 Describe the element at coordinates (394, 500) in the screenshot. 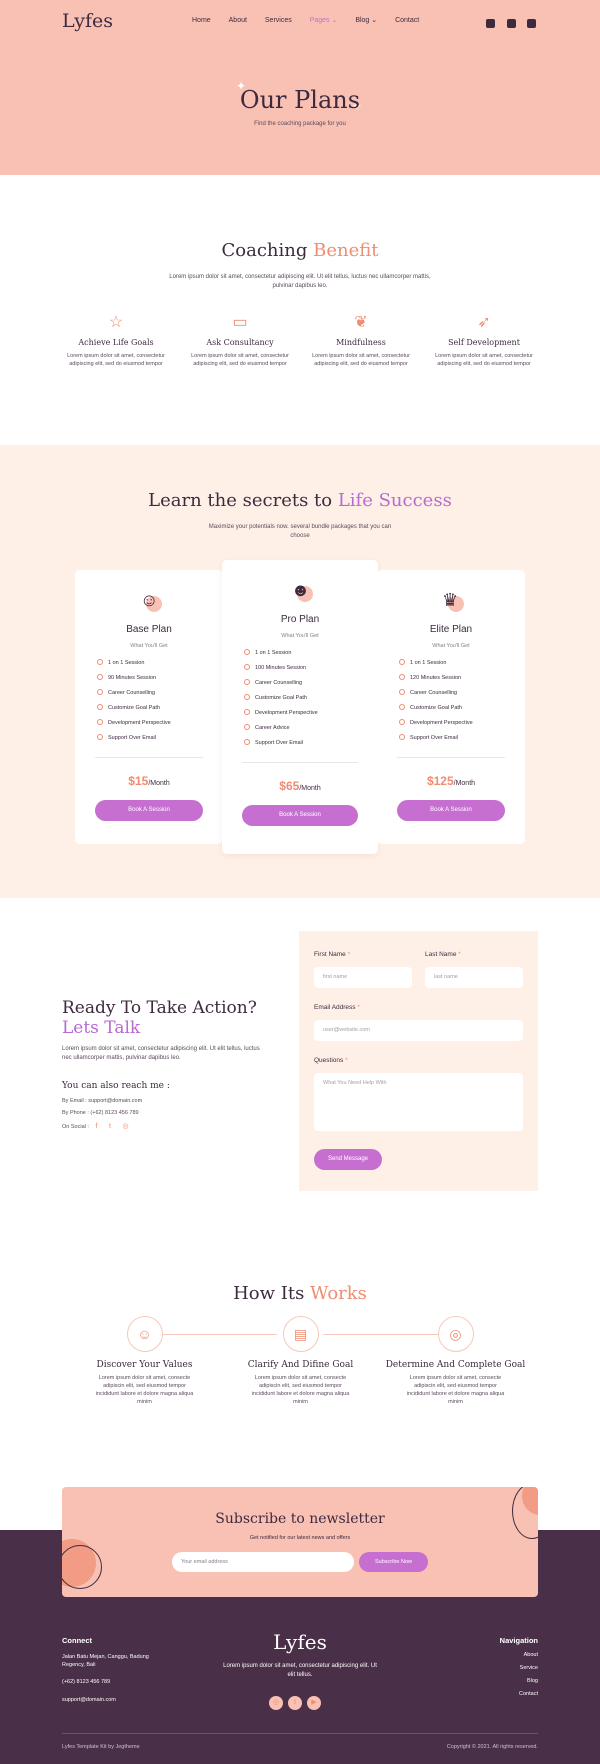

I see `plans-title-b: Life Success` at that location.